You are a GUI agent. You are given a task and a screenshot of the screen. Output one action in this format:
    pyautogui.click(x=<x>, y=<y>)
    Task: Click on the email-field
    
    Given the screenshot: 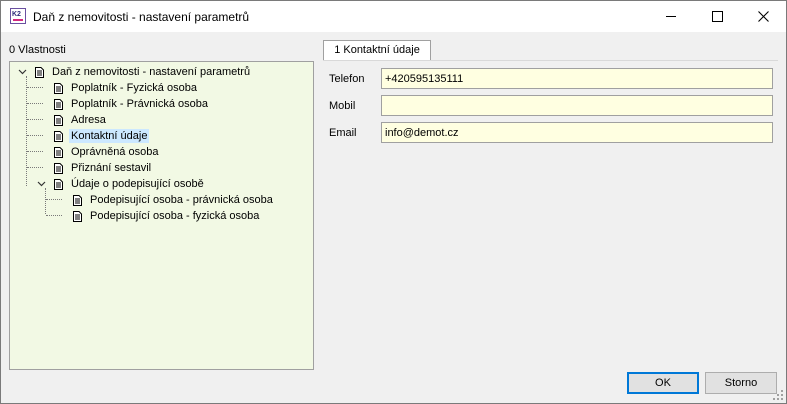 What is the action you would take?
    pyautogui.click(x=577, y=132)
    